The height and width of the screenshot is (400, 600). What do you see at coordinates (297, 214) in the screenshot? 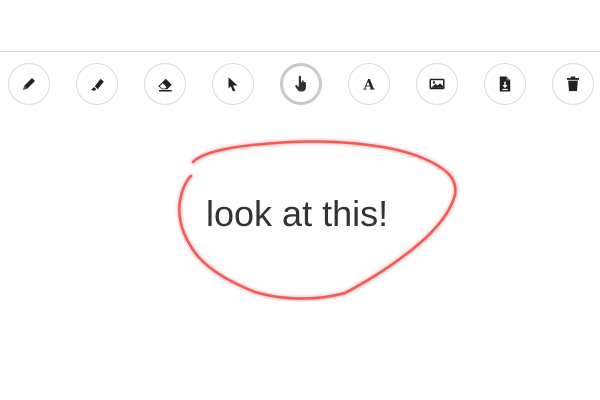
I see `canvas-text-annotation: look at this!` at bounding box center [297, 214].